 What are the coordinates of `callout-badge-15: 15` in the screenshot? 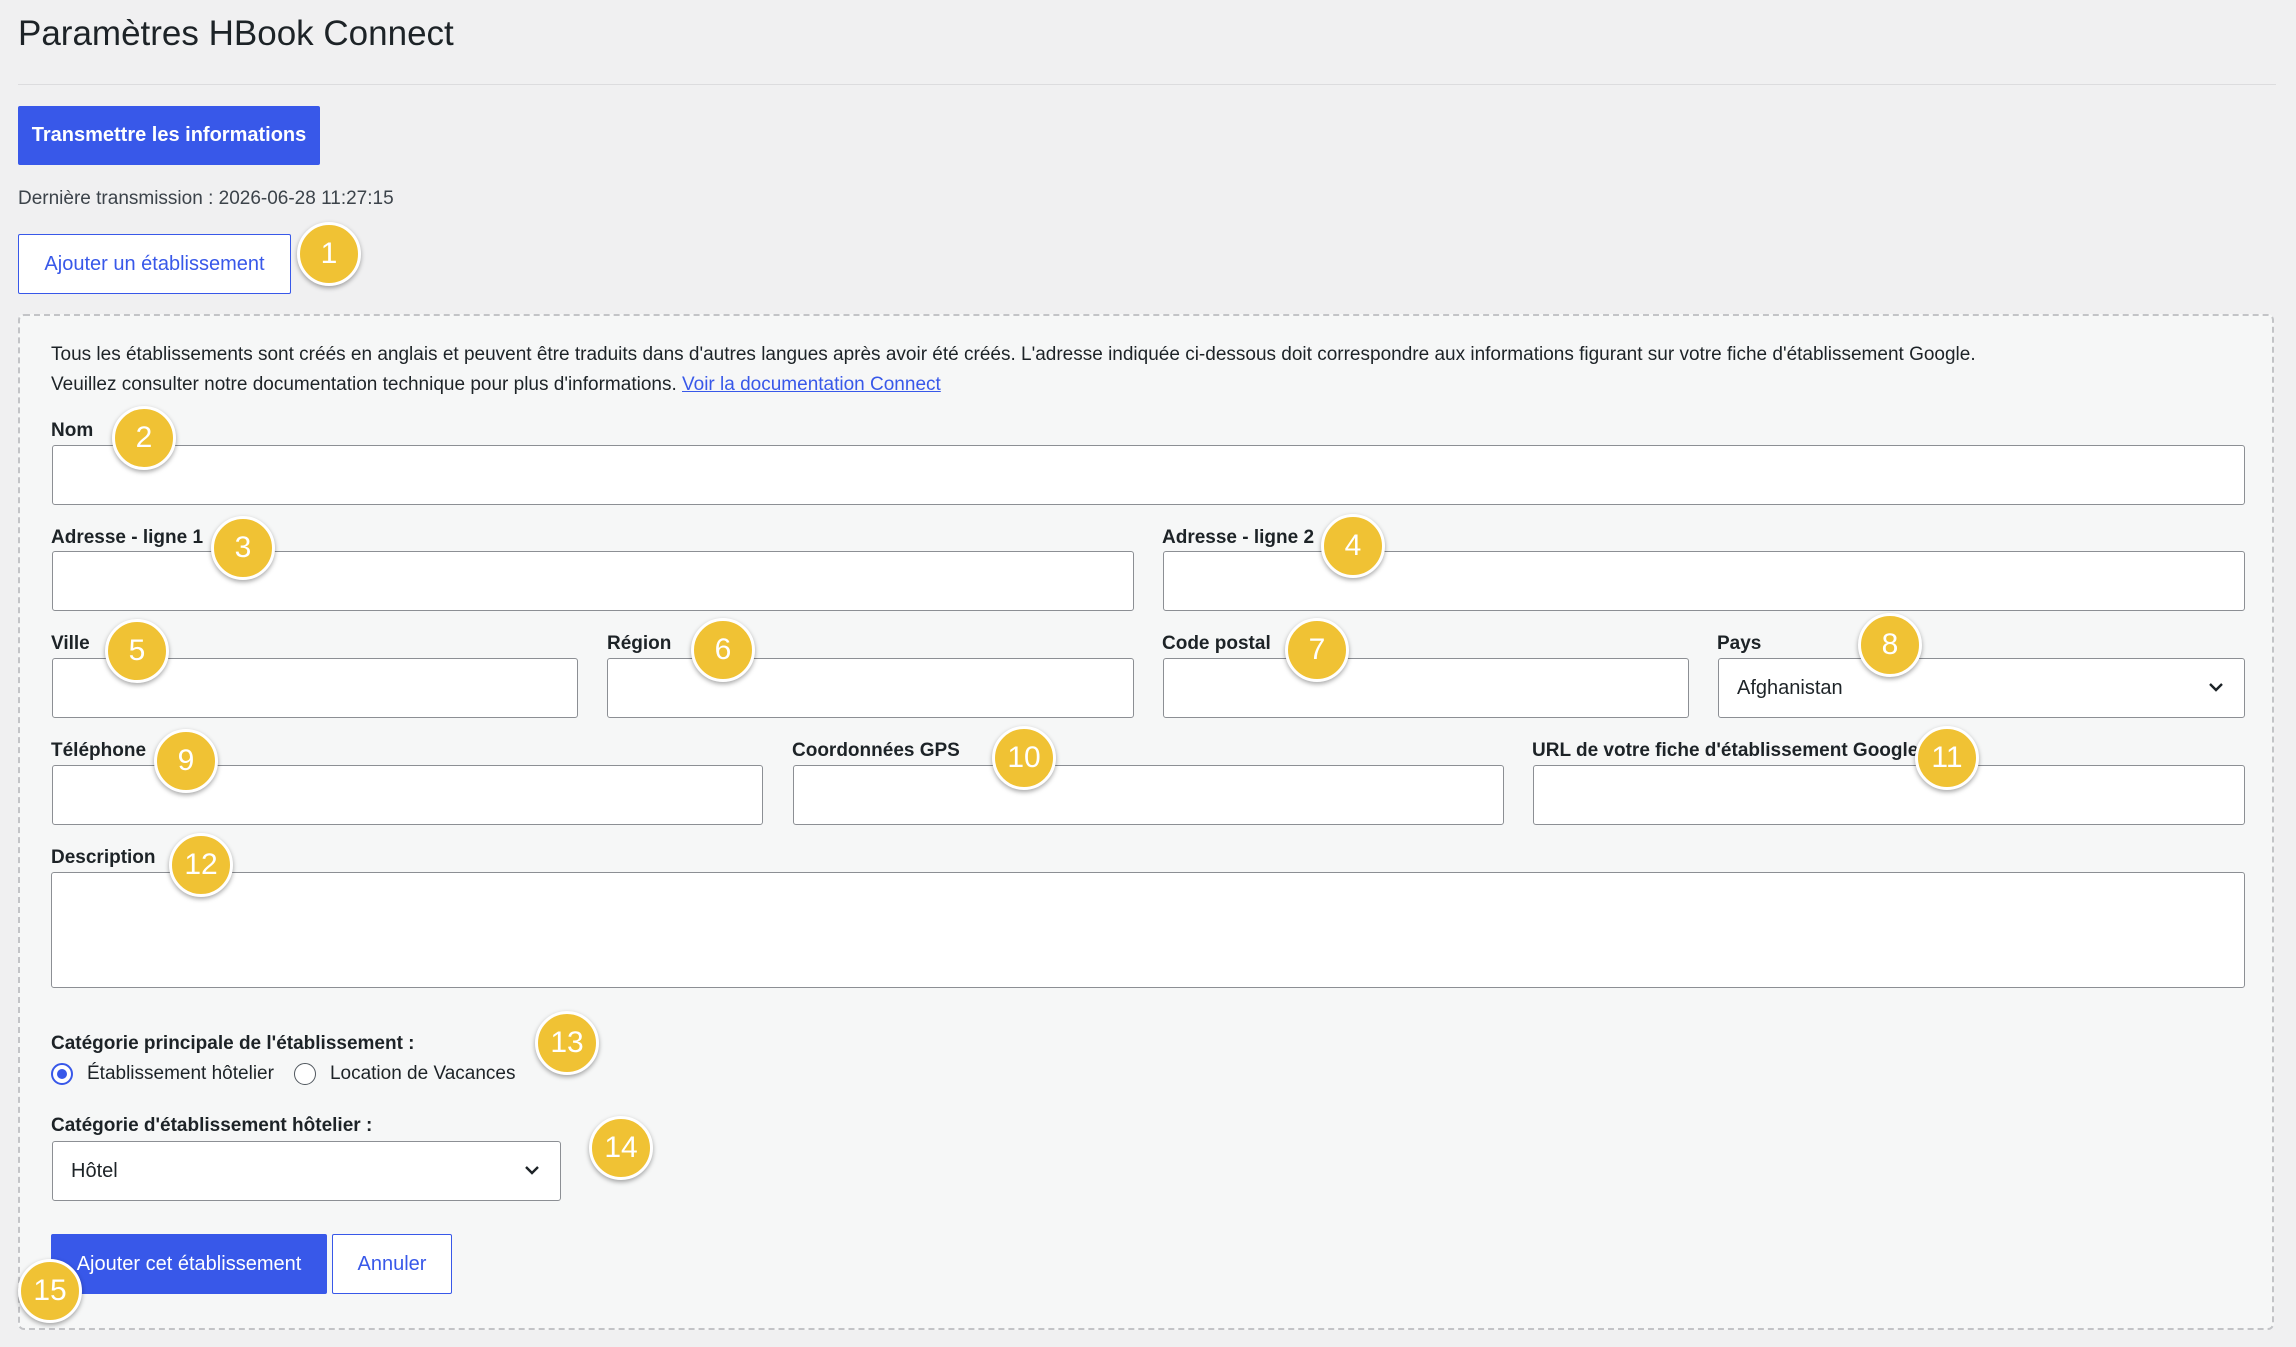 It's located at (50, 1291).